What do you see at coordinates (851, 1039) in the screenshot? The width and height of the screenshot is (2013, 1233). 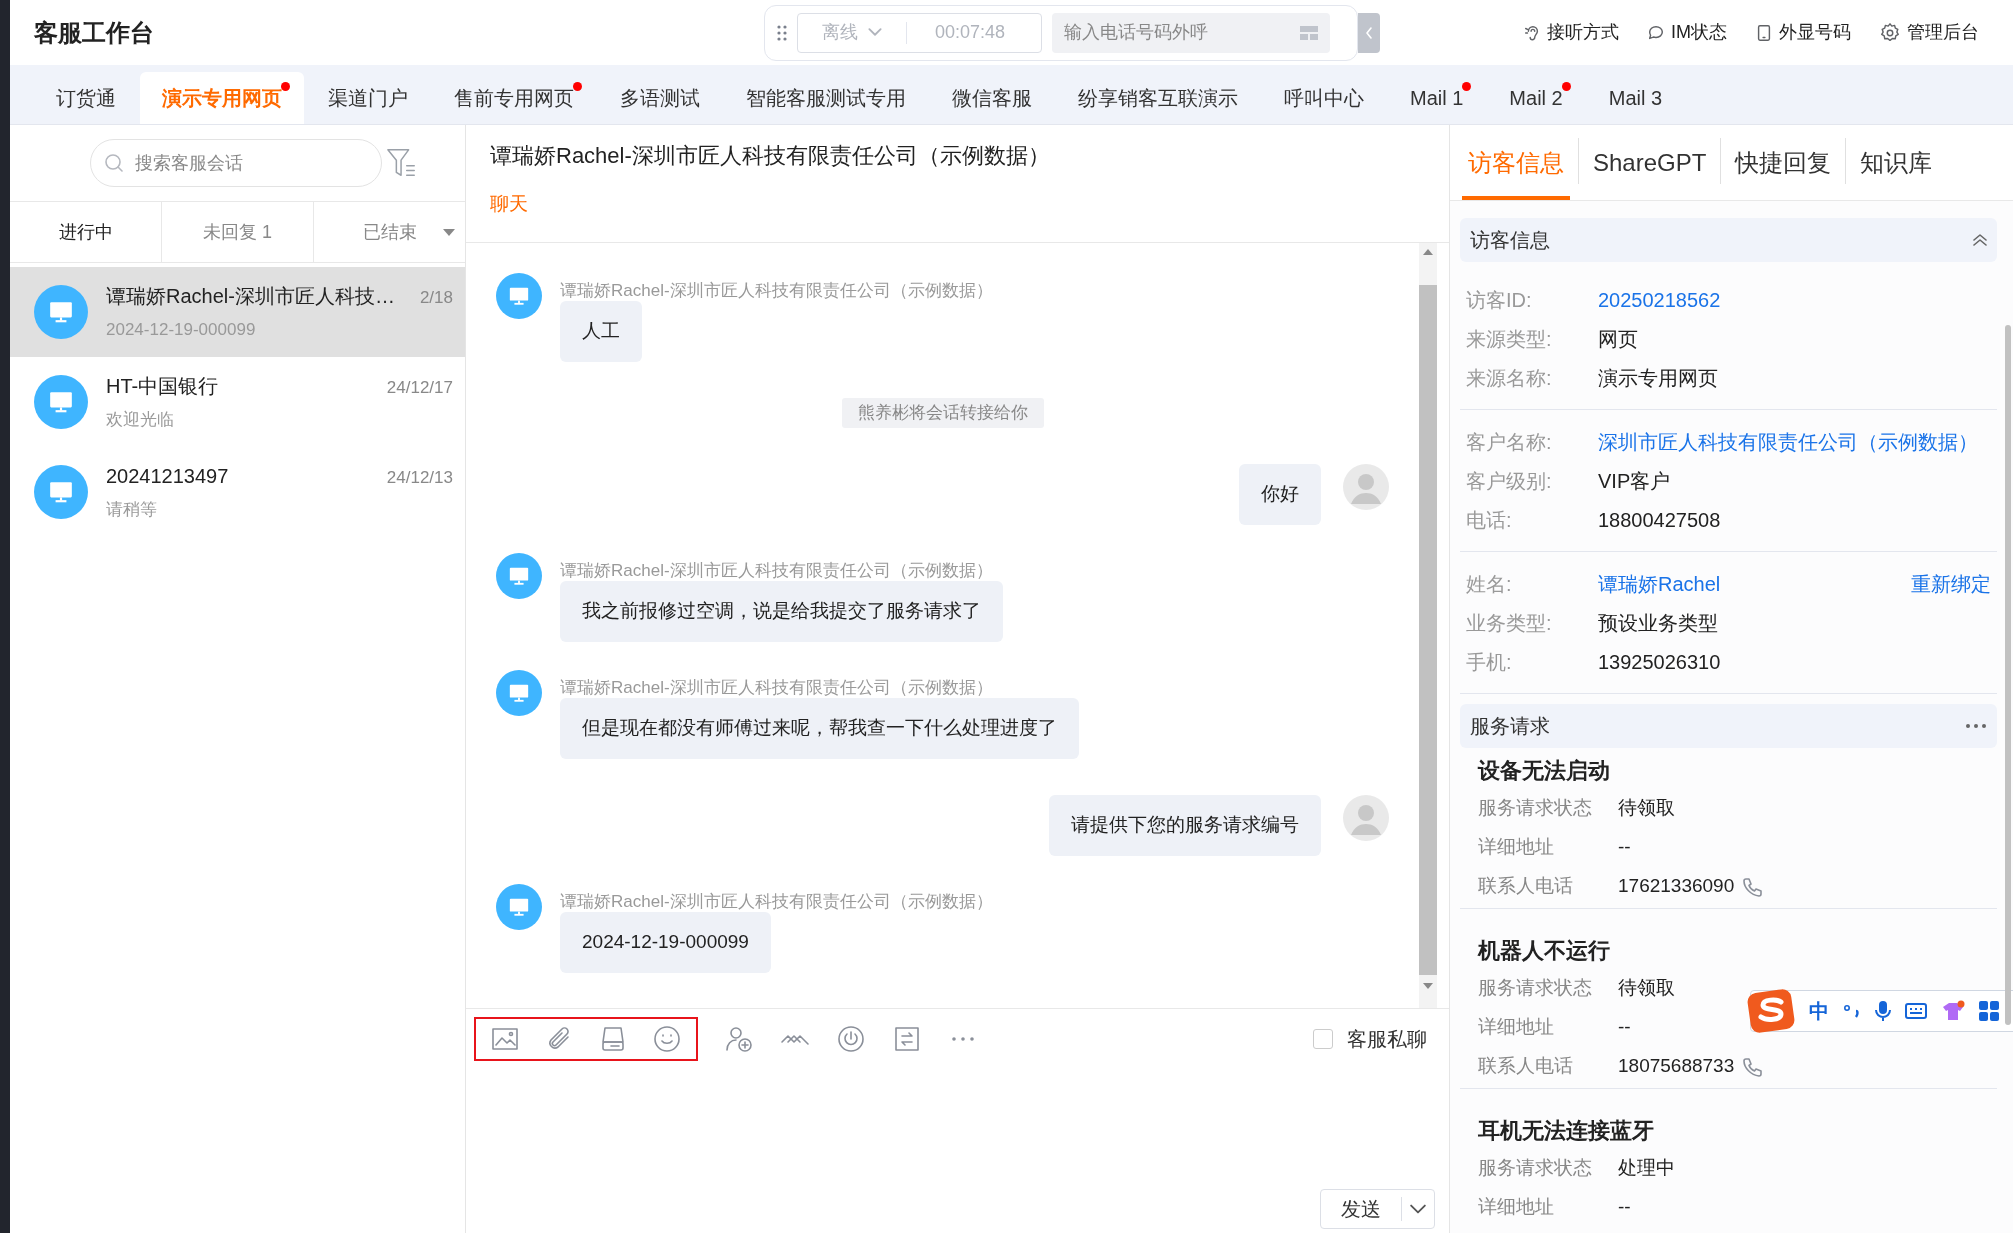 I see `power-icon` at bounding box center [851, 1039].